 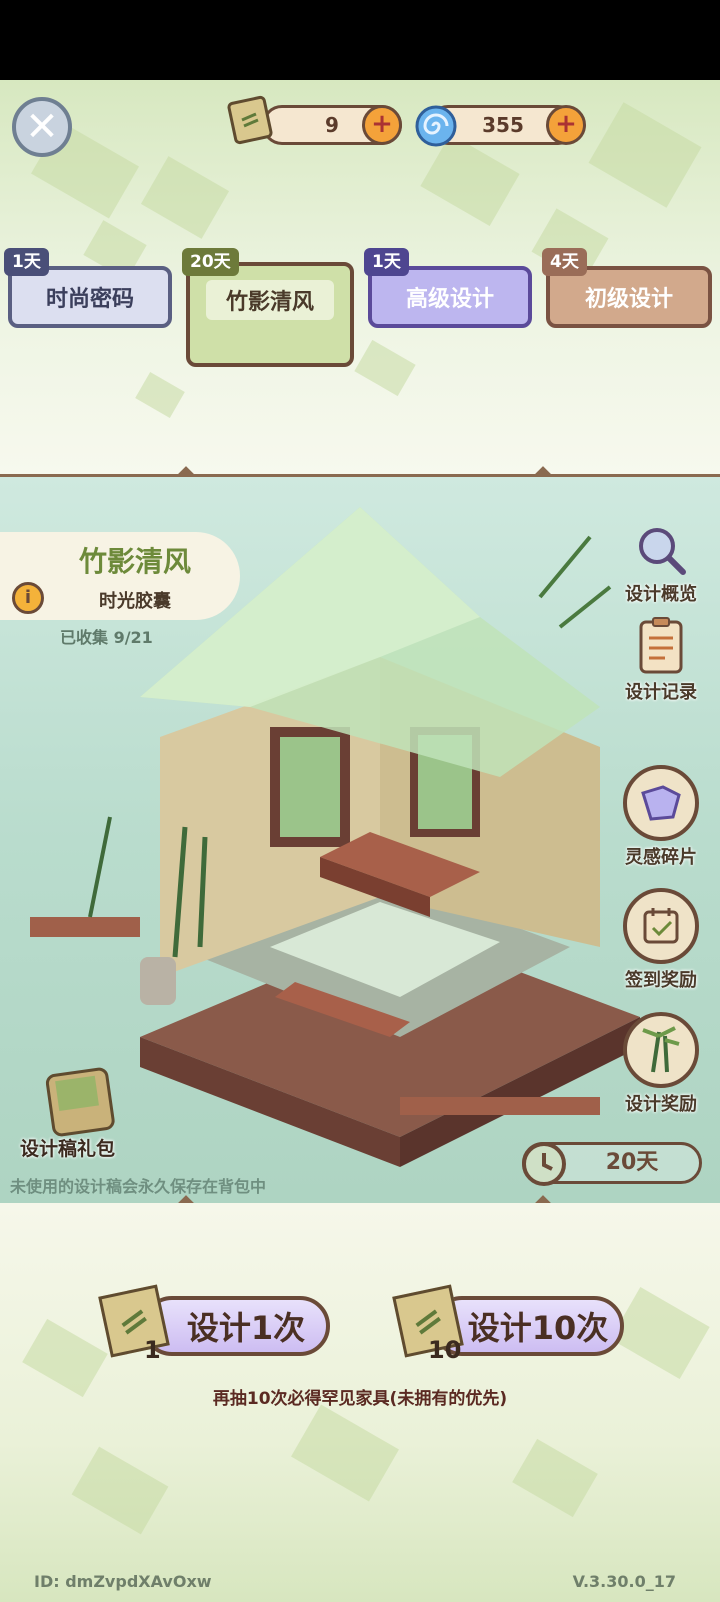 I want to click on draw-once-label: 设计1次, so click(x=246, y=1328).